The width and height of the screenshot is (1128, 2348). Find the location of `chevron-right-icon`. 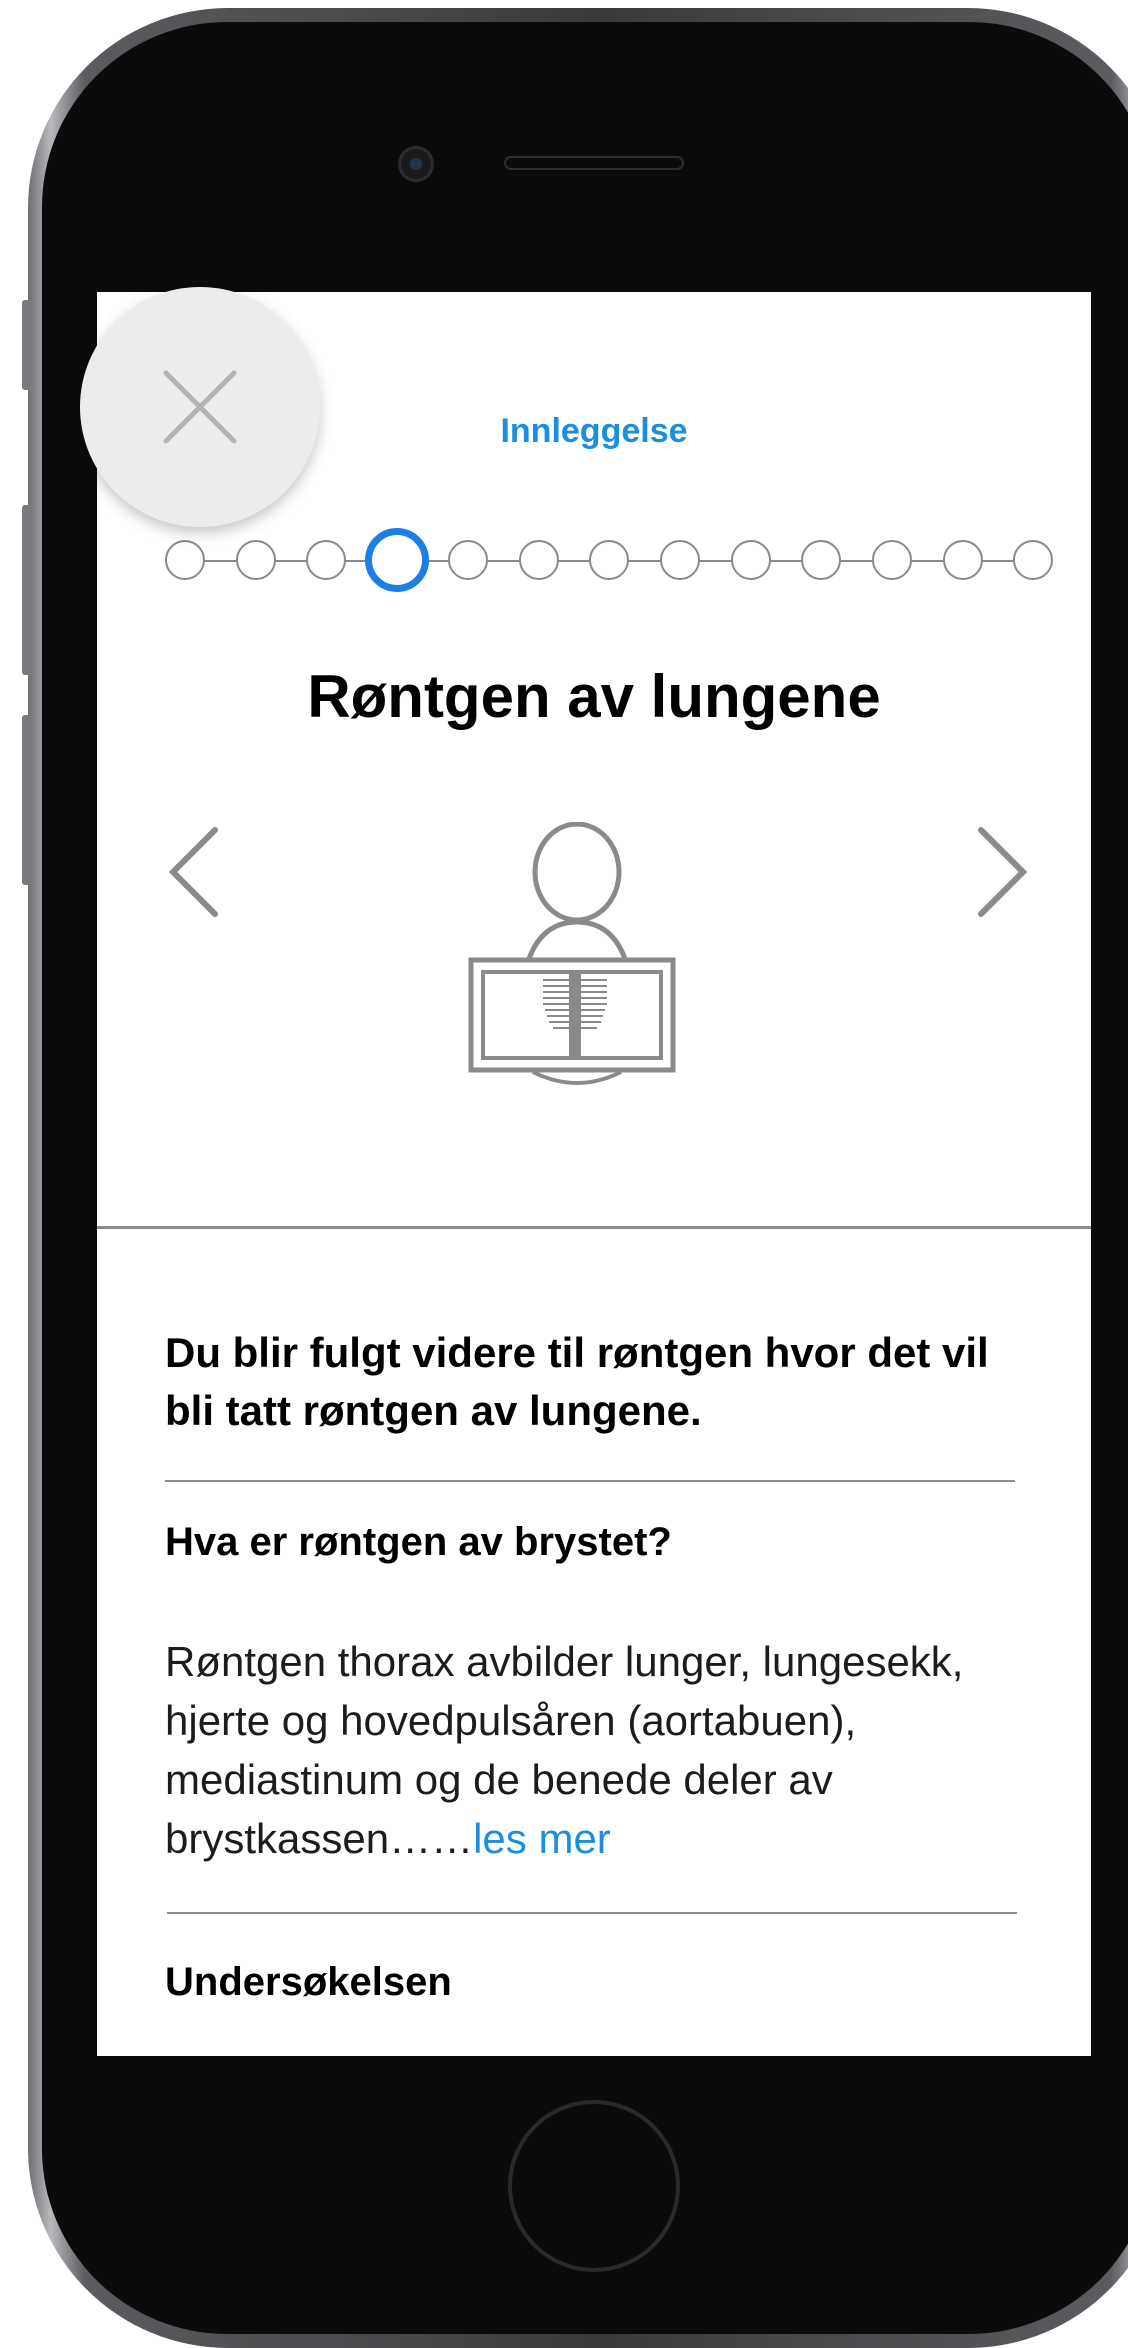

chevron-right-icon is located at coordinates (1003, 872).